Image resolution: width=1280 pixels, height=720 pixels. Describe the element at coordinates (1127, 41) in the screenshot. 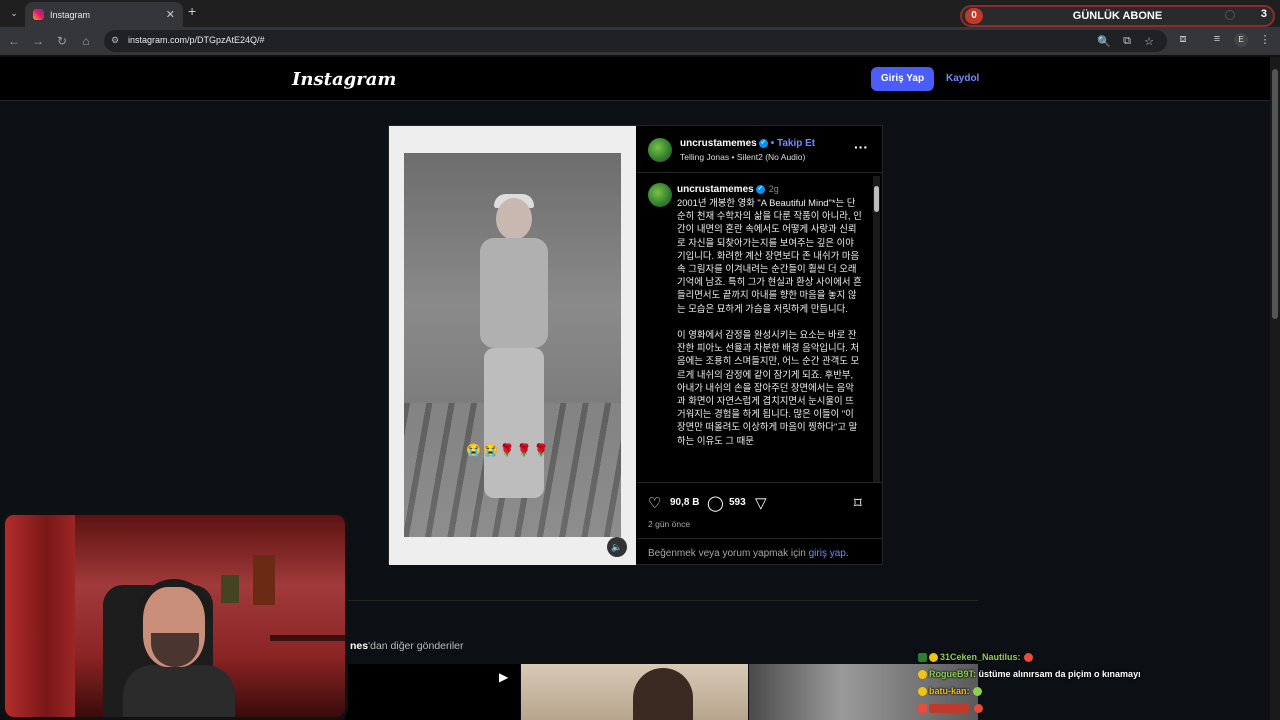

I see `install-app-icon: ⧉` at that location.